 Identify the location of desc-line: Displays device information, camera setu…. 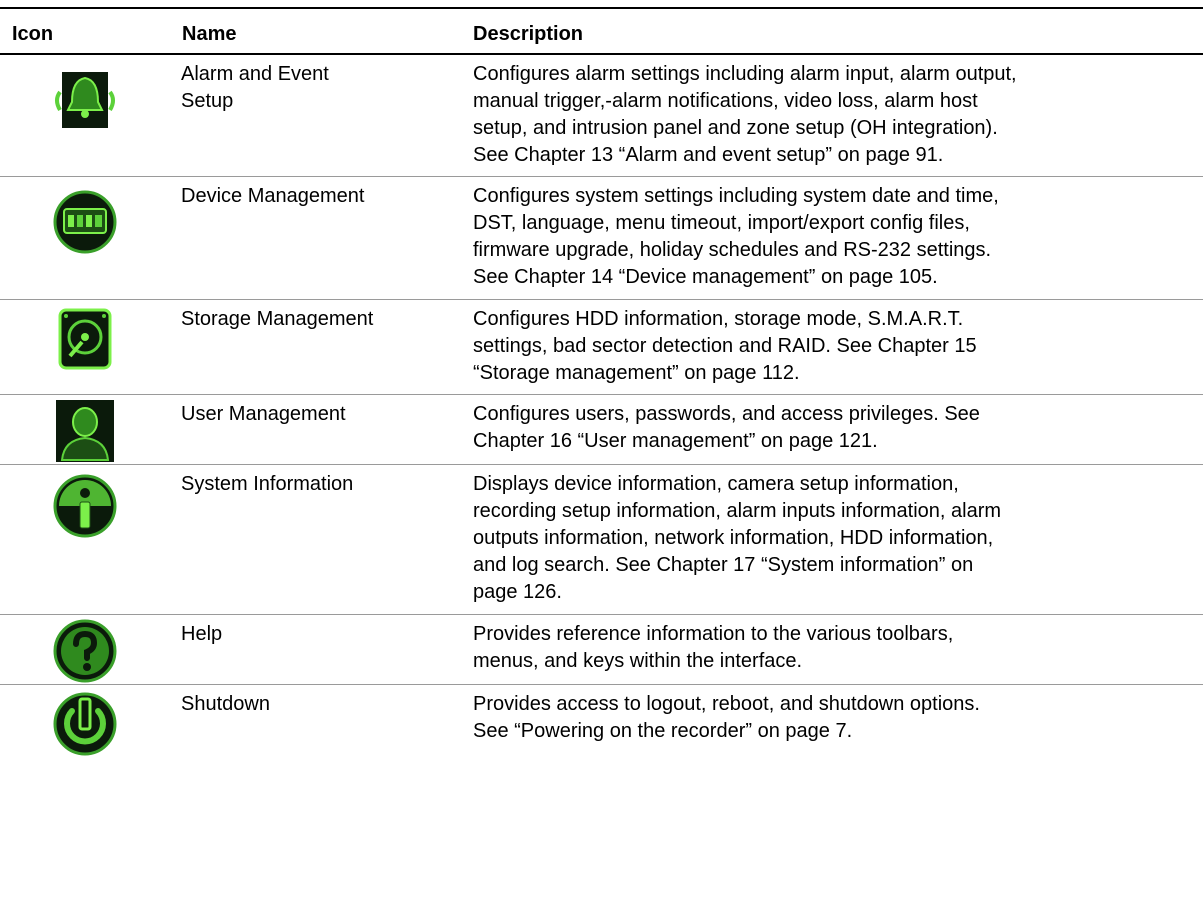
(716, 484).